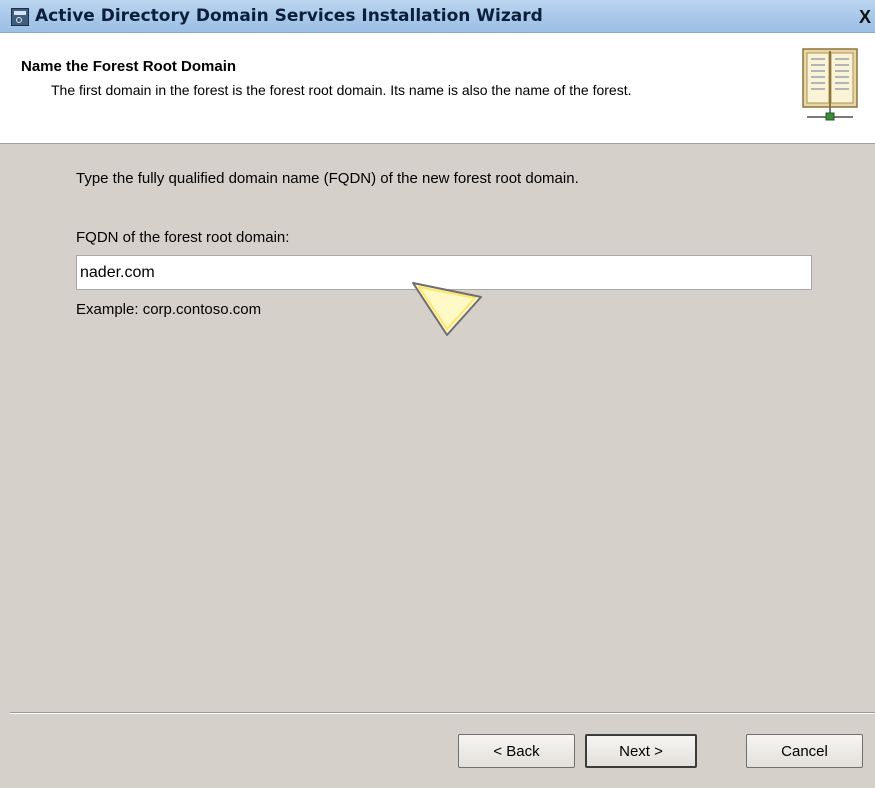  What do you see at coordinates (169, 309) in the screenshot?
I see `example-text: Example: corp.contoso.com` at bounding box center [169, 309].